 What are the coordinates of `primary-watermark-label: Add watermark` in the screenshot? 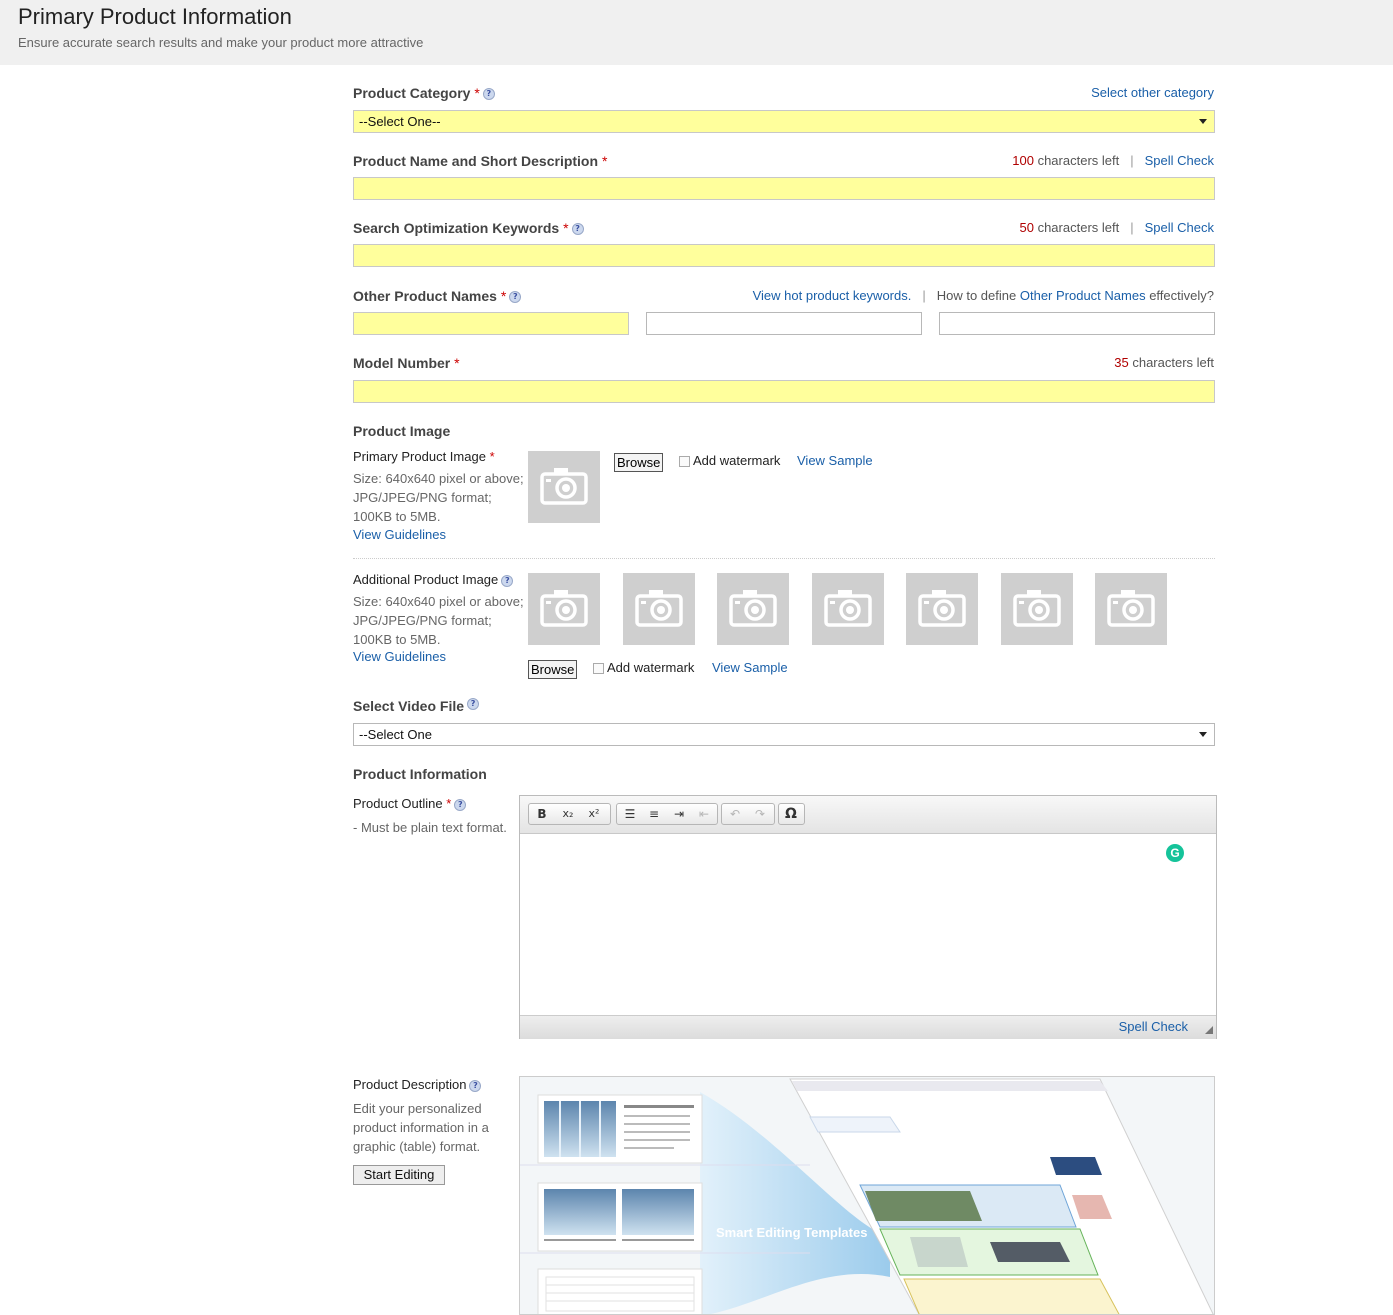 It's located at (737, 460).